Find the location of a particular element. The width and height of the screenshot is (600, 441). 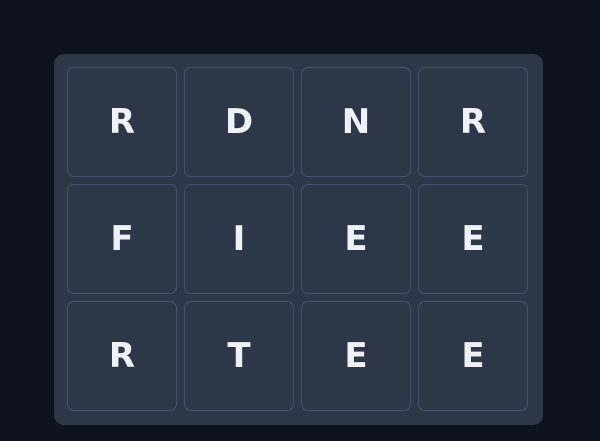

letter-tile: F is located at coordinates (122, 239).